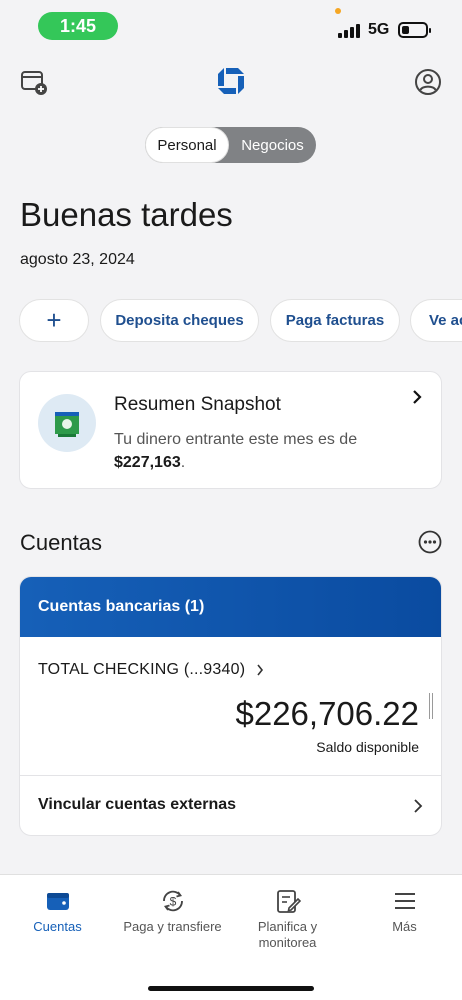 The height and width of the screenshot is (1000, 462). I want to click on quick-actions-row: + Deposita cheques Paga facturas Ve ac, so click(231, 321).